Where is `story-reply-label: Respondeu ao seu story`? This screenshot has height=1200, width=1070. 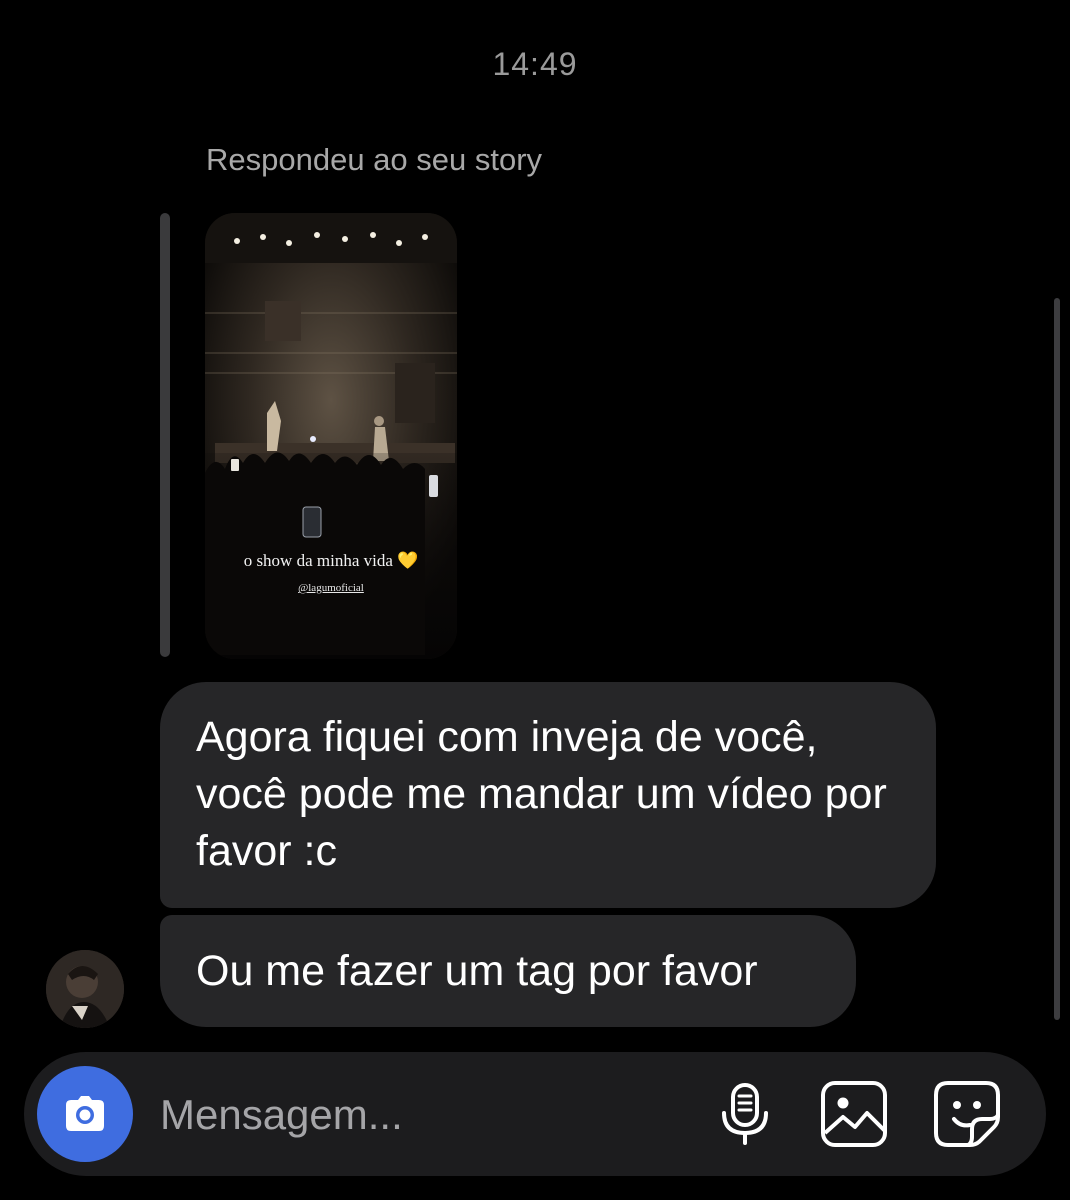
story-reply-label: Respondeu ao seu story is located at coordinates (374, 159).